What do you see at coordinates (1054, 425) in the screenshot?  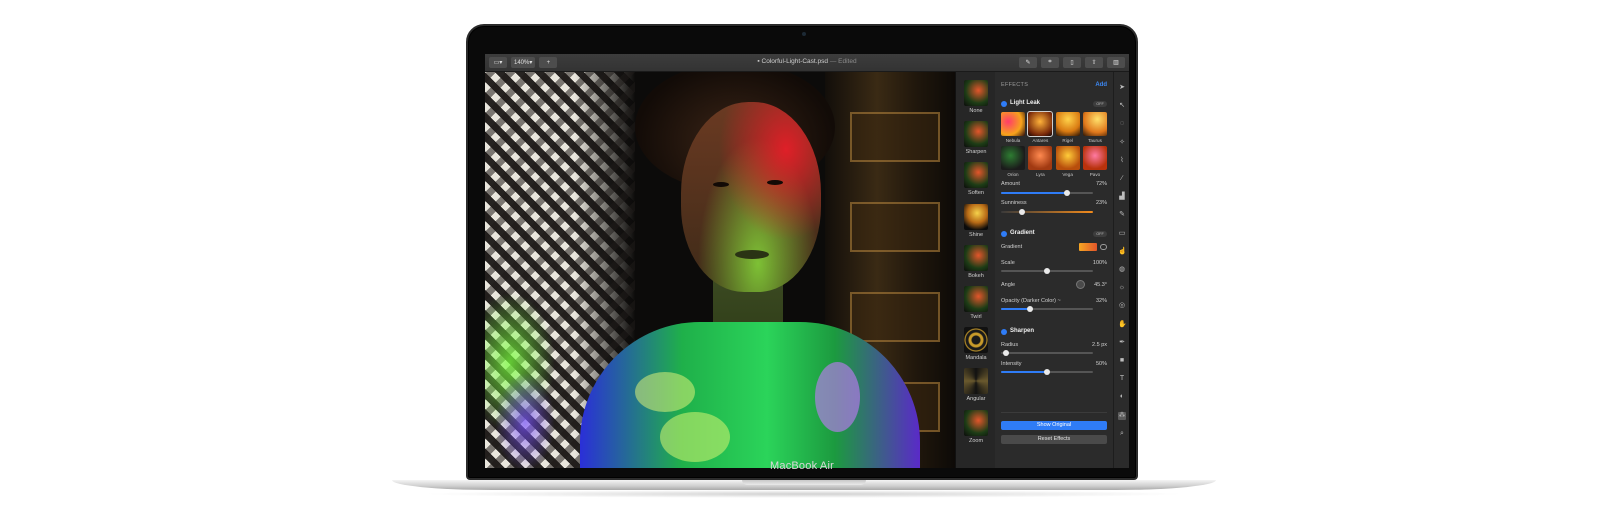 I see `show-original-button: Show Original` at bounding box center [1054, 425].